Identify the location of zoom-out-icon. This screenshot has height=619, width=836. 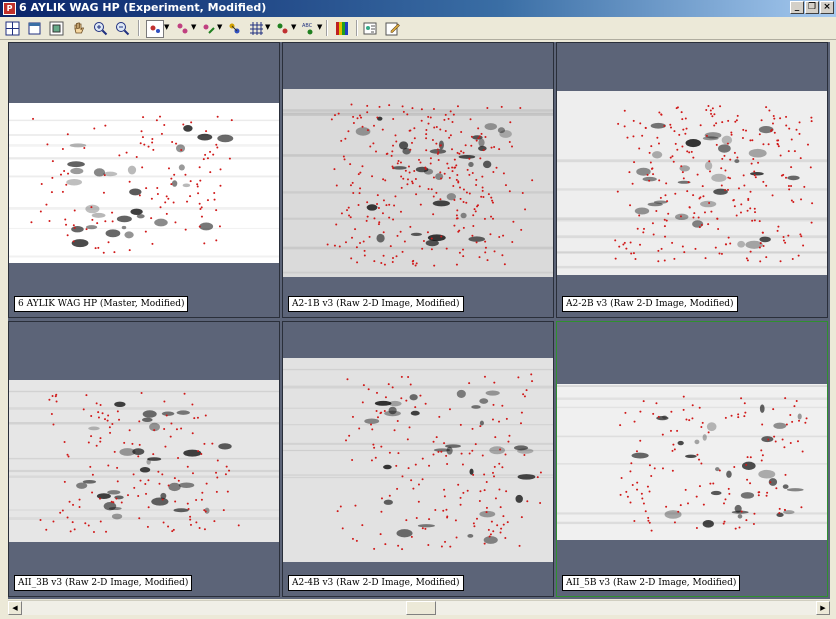
(122, 28).